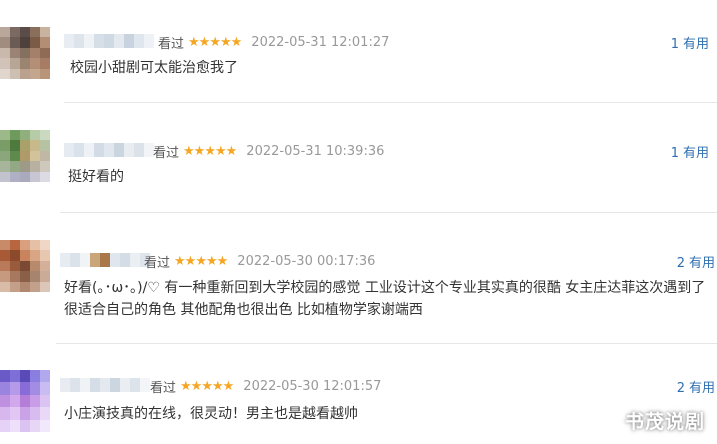 Image resolution: width=717 pixels, height=444 pixels. What do you see at coordinates (312, 386) in the screenshot?
I see `review-date: 2022-05-30 12:01:57` at bounding box center [312, 386].